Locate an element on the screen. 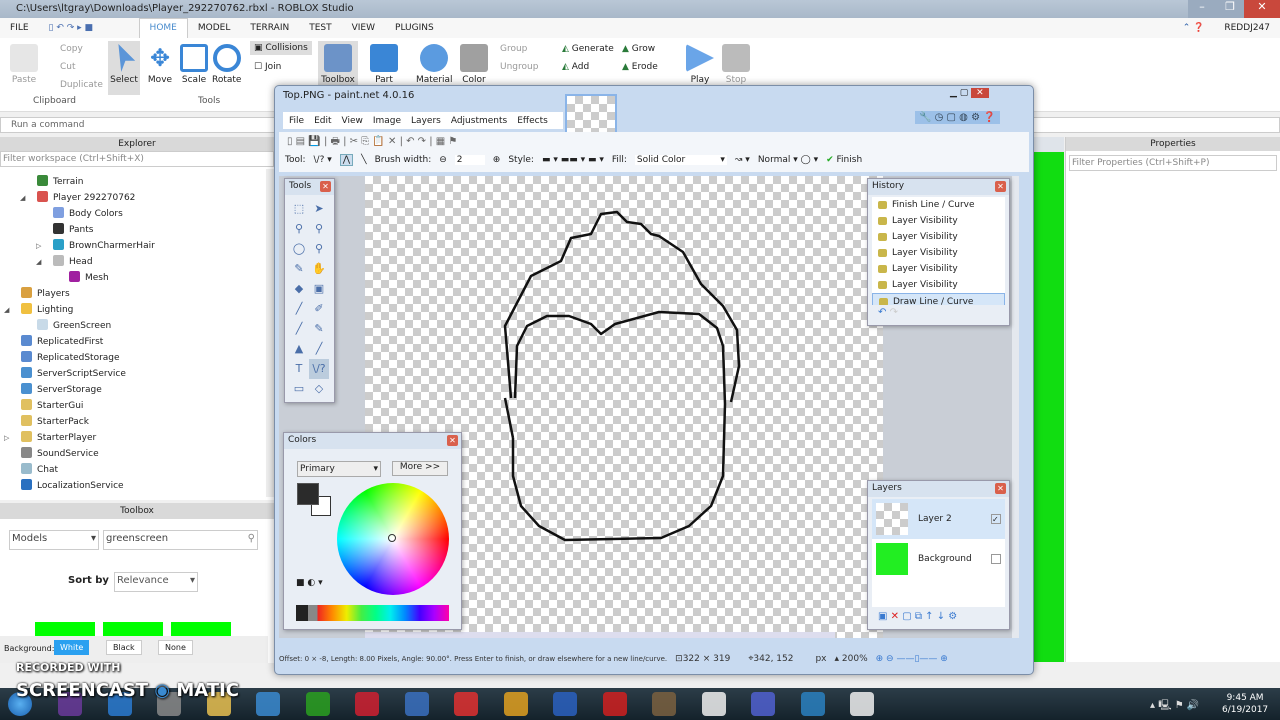  ungroup-button: Ungroup is located at coordinates (519, 67).